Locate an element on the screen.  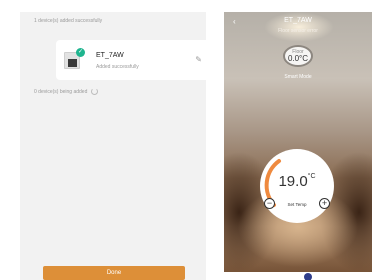
done-button: Done is located at coordinates (114, 273).